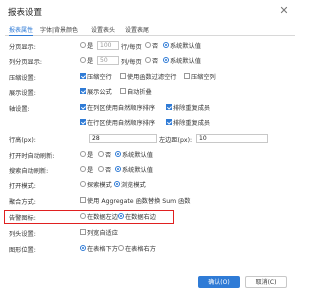 Image resolution: width=320 pixels, height=295 pixels. What do you see at coordinates (21, 30) in the screenshot?
I see `tab-report-properties: 报表属性` at bounding box center [21, 30].